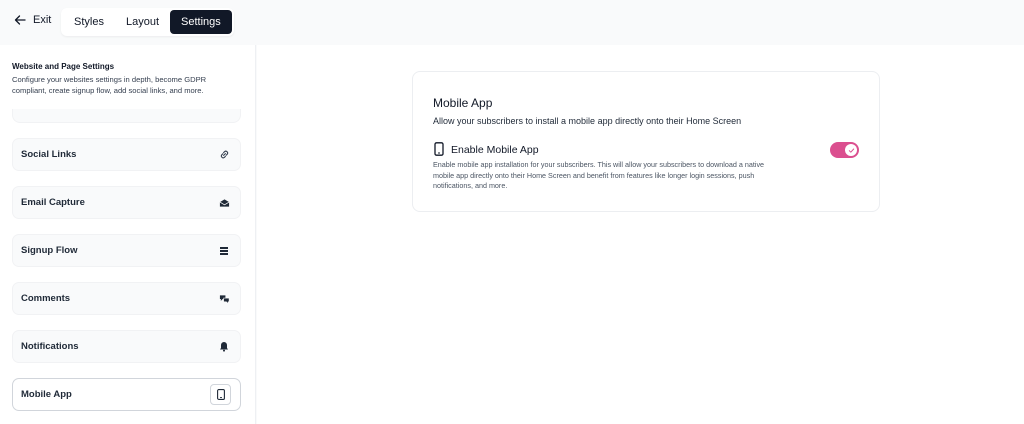  I want to click on stack-icon, so click(224, 251).